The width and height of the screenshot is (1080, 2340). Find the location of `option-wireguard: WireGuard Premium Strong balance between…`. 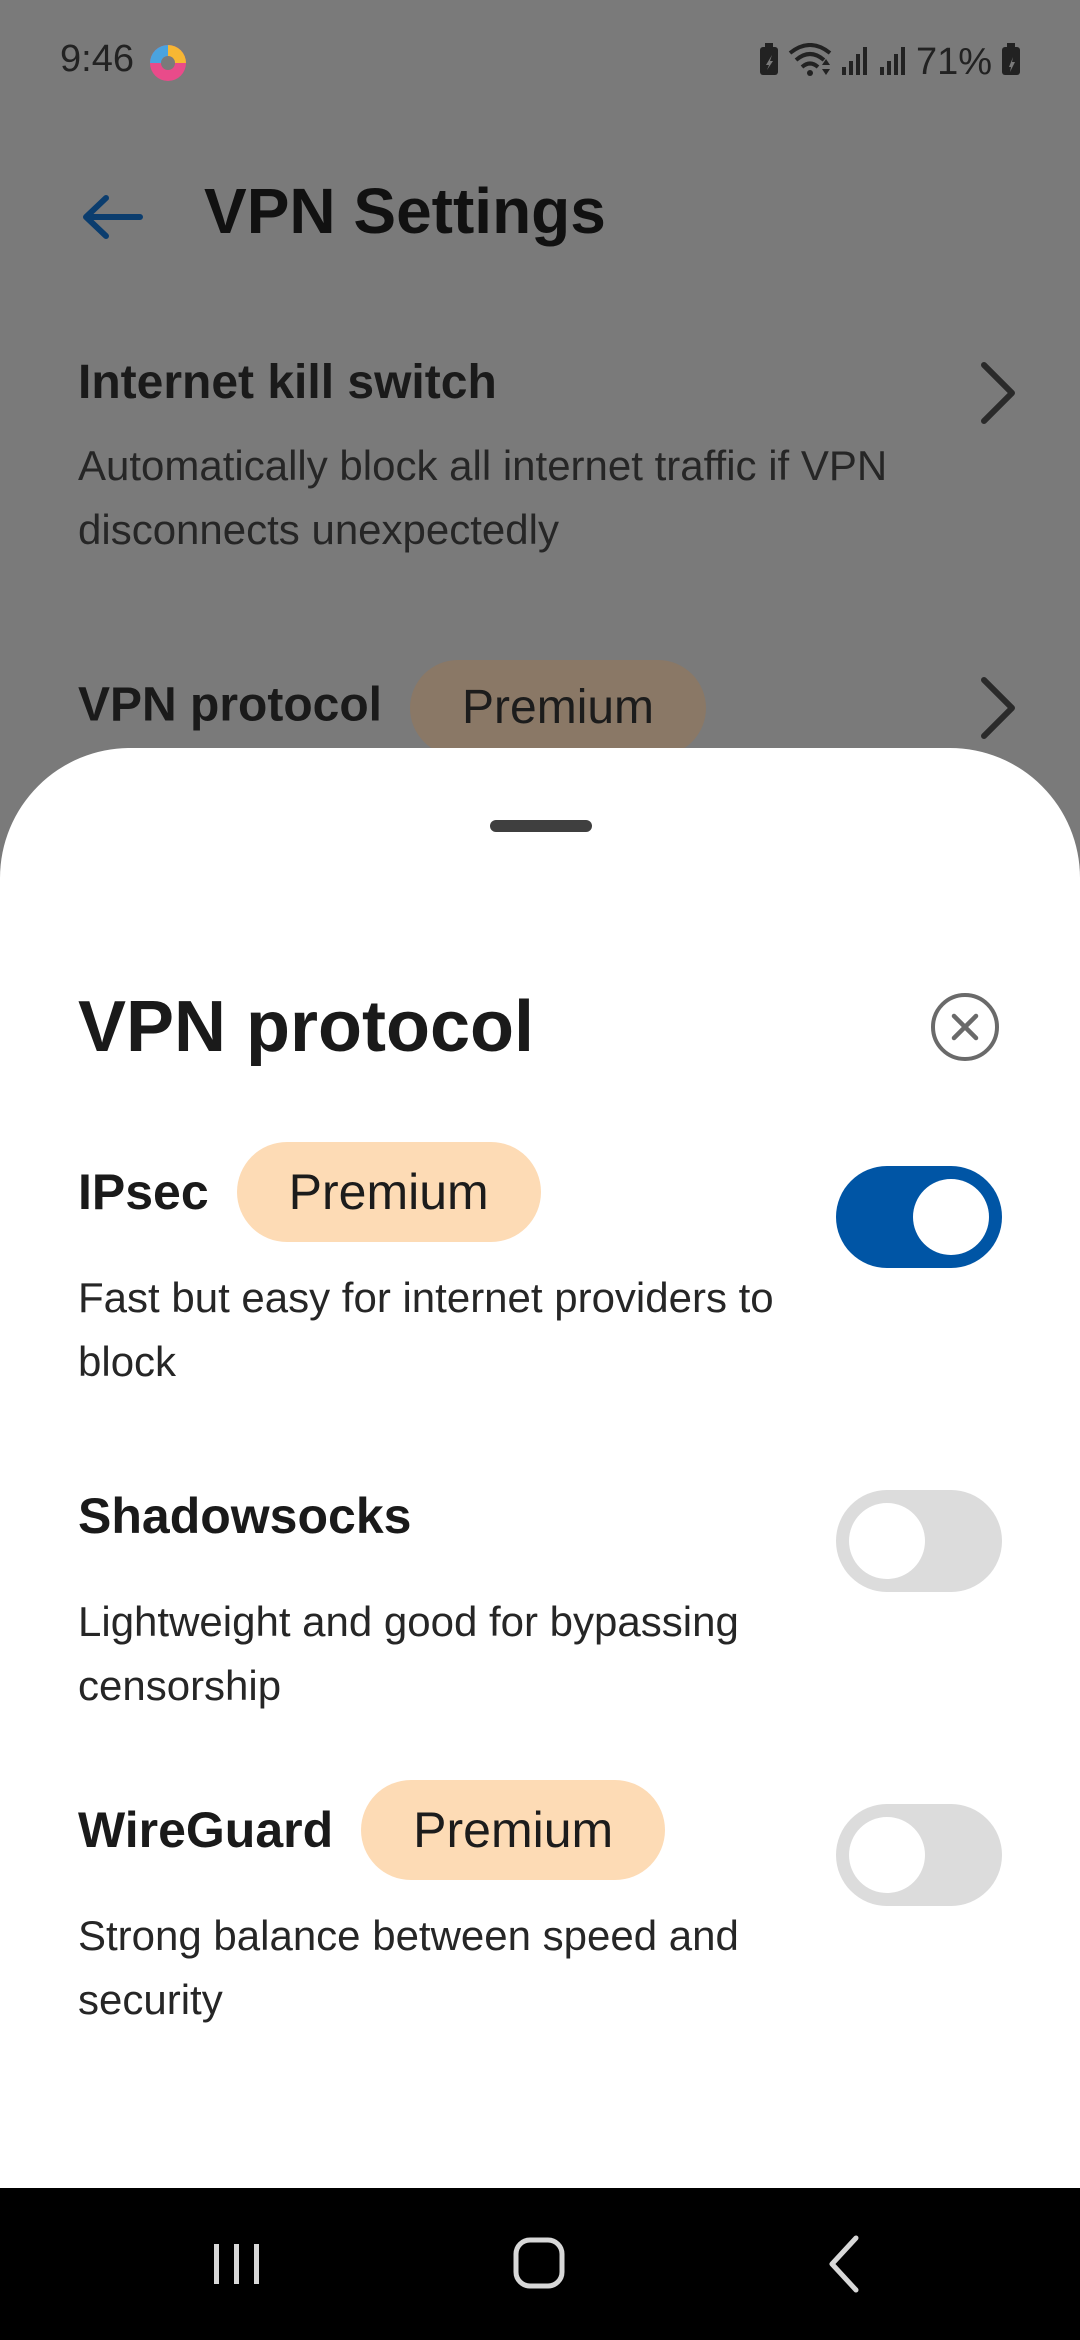

option-wireguard: WireGuard Premium Strong balance between… is located at coordinates (540, 1906).